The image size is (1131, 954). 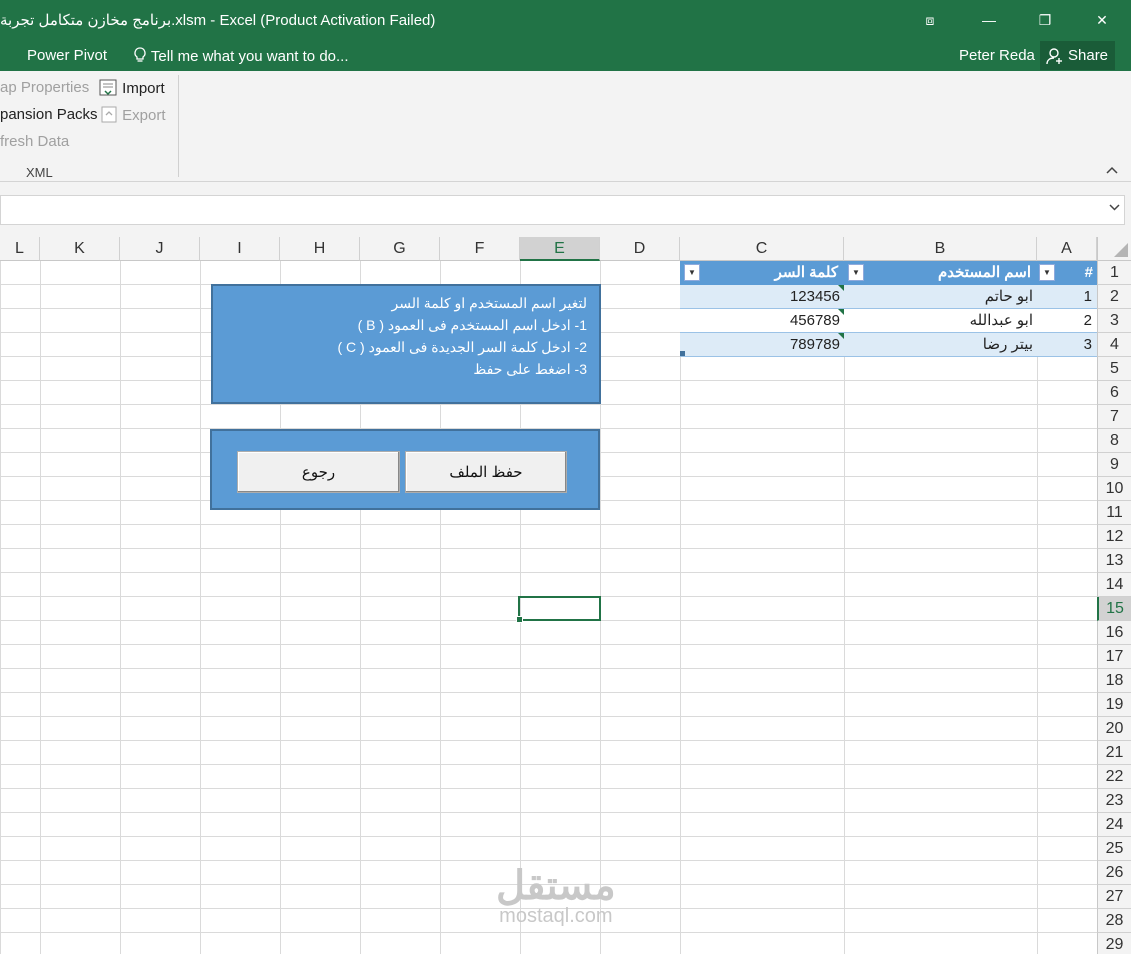 What do you see at coordinates (556, 916) in the screenshot?
I see `watermark-latin: mostaql.com` at bounding box center [556, 916].